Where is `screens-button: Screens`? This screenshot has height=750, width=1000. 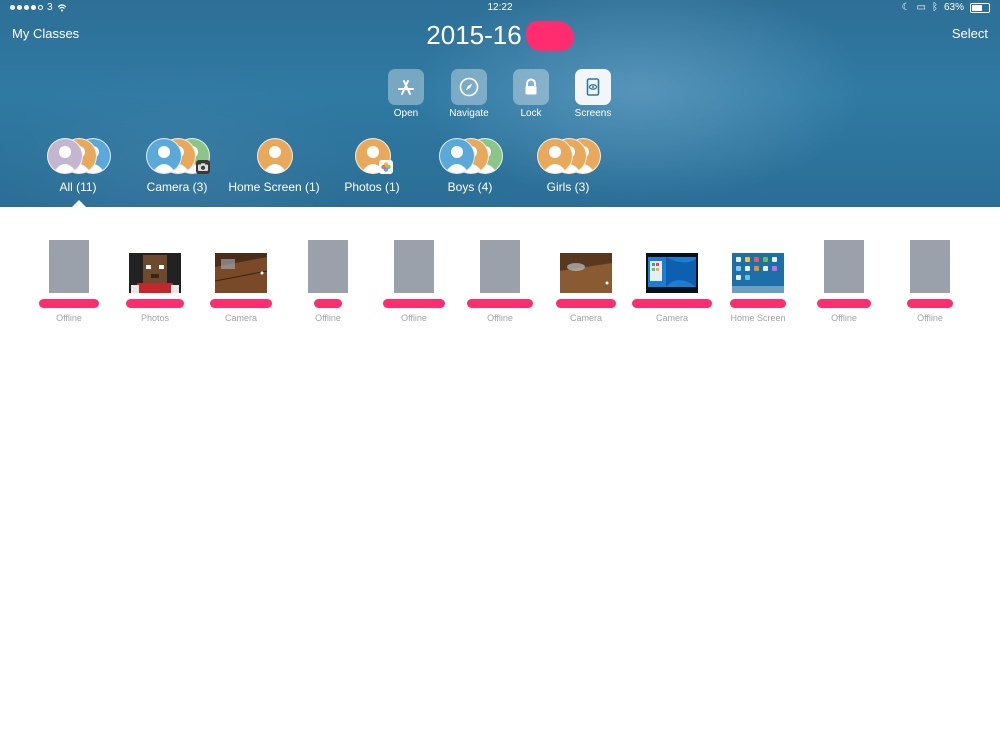 screens-button: Screens is located at coordinates (593, 94).